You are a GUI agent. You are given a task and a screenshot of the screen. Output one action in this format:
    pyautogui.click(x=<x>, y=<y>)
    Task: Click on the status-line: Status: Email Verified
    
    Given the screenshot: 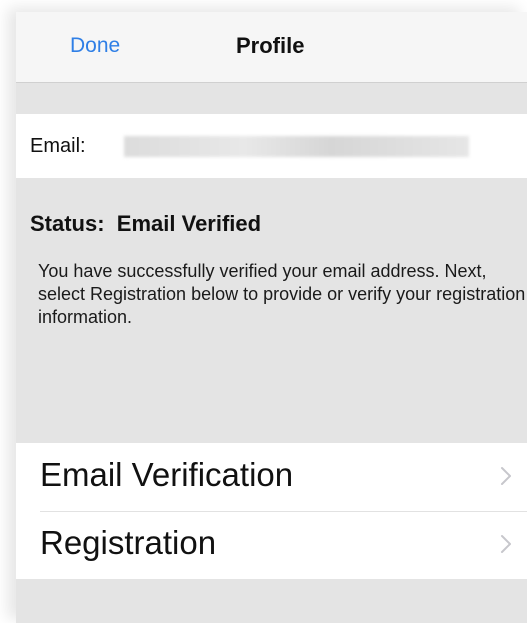 What is the action you would take?
    pyautogui.click(x=145, y=224)
    